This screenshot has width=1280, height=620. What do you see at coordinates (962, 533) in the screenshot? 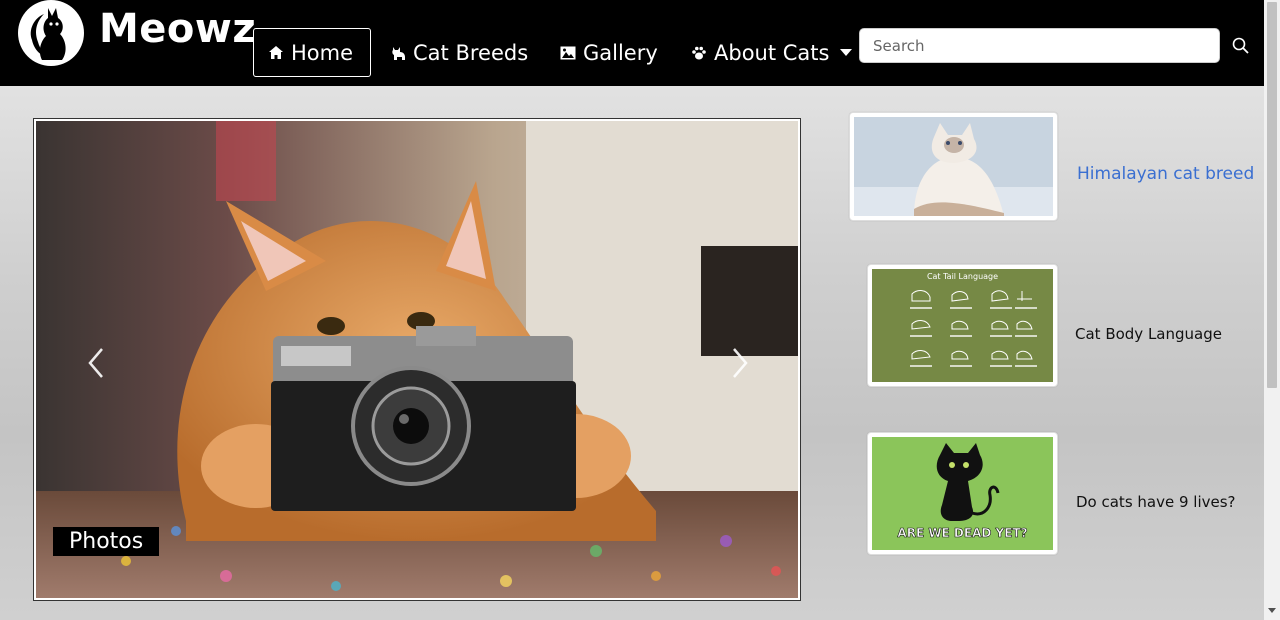
I see `poster-text: ARE WE DEAD YET?` at bounding box center [962, 533].